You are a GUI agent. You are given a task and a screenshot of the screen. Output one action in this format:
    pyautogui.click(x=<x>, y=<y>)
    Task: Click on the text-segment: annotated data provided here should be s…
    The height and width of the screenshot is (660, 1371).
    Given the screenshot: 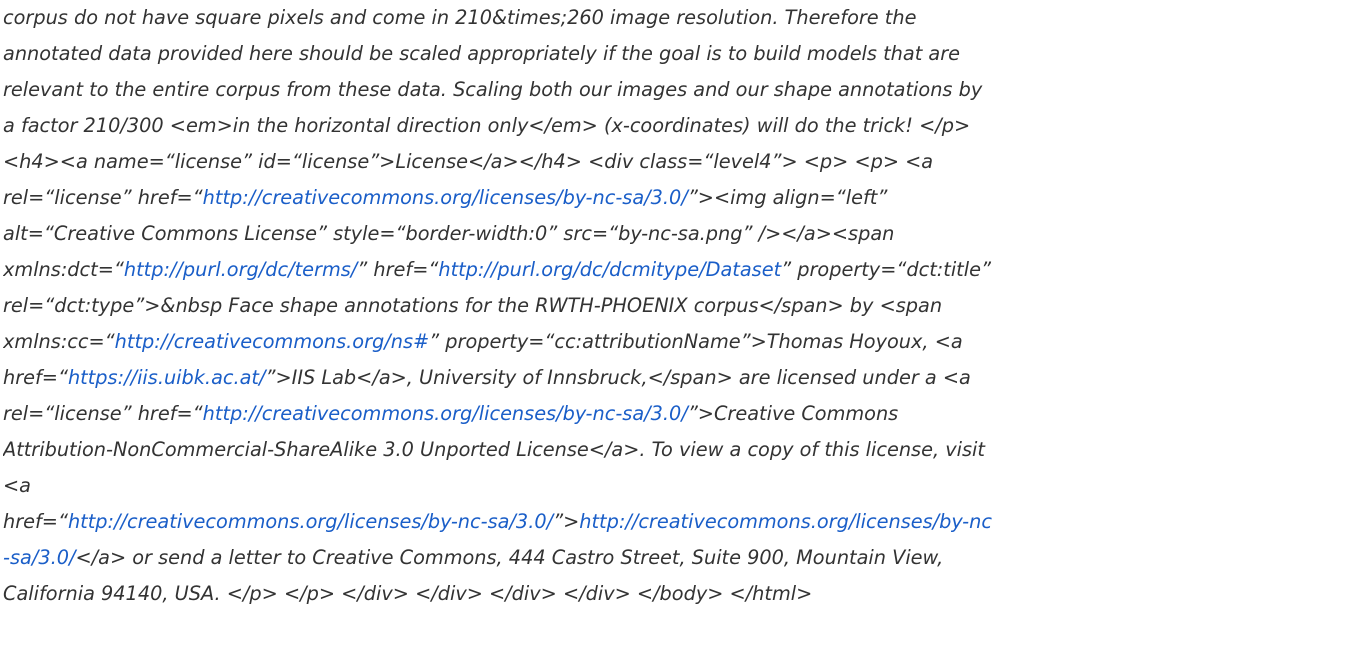 What is the action you would take?
    pyautogui.click(x=481, y=53)
    